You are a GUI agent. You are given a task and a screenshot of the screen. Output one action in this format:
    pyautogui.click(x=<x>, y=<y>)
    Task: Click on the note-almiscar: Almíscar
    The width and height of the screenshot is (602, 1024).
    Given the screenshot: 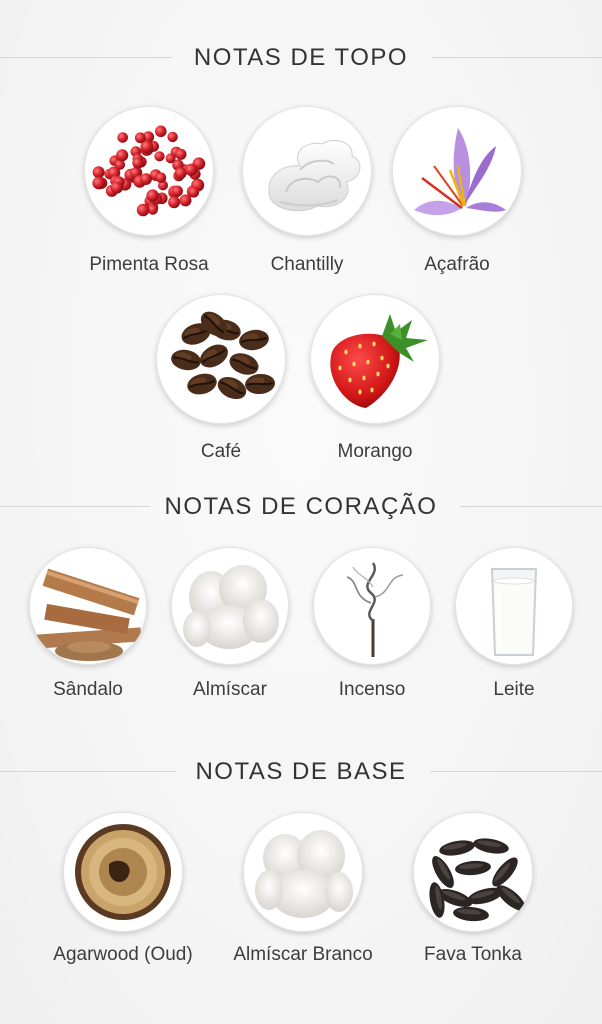 What is the action you would take?
    pyautogui.click(x=230, y=623)
    